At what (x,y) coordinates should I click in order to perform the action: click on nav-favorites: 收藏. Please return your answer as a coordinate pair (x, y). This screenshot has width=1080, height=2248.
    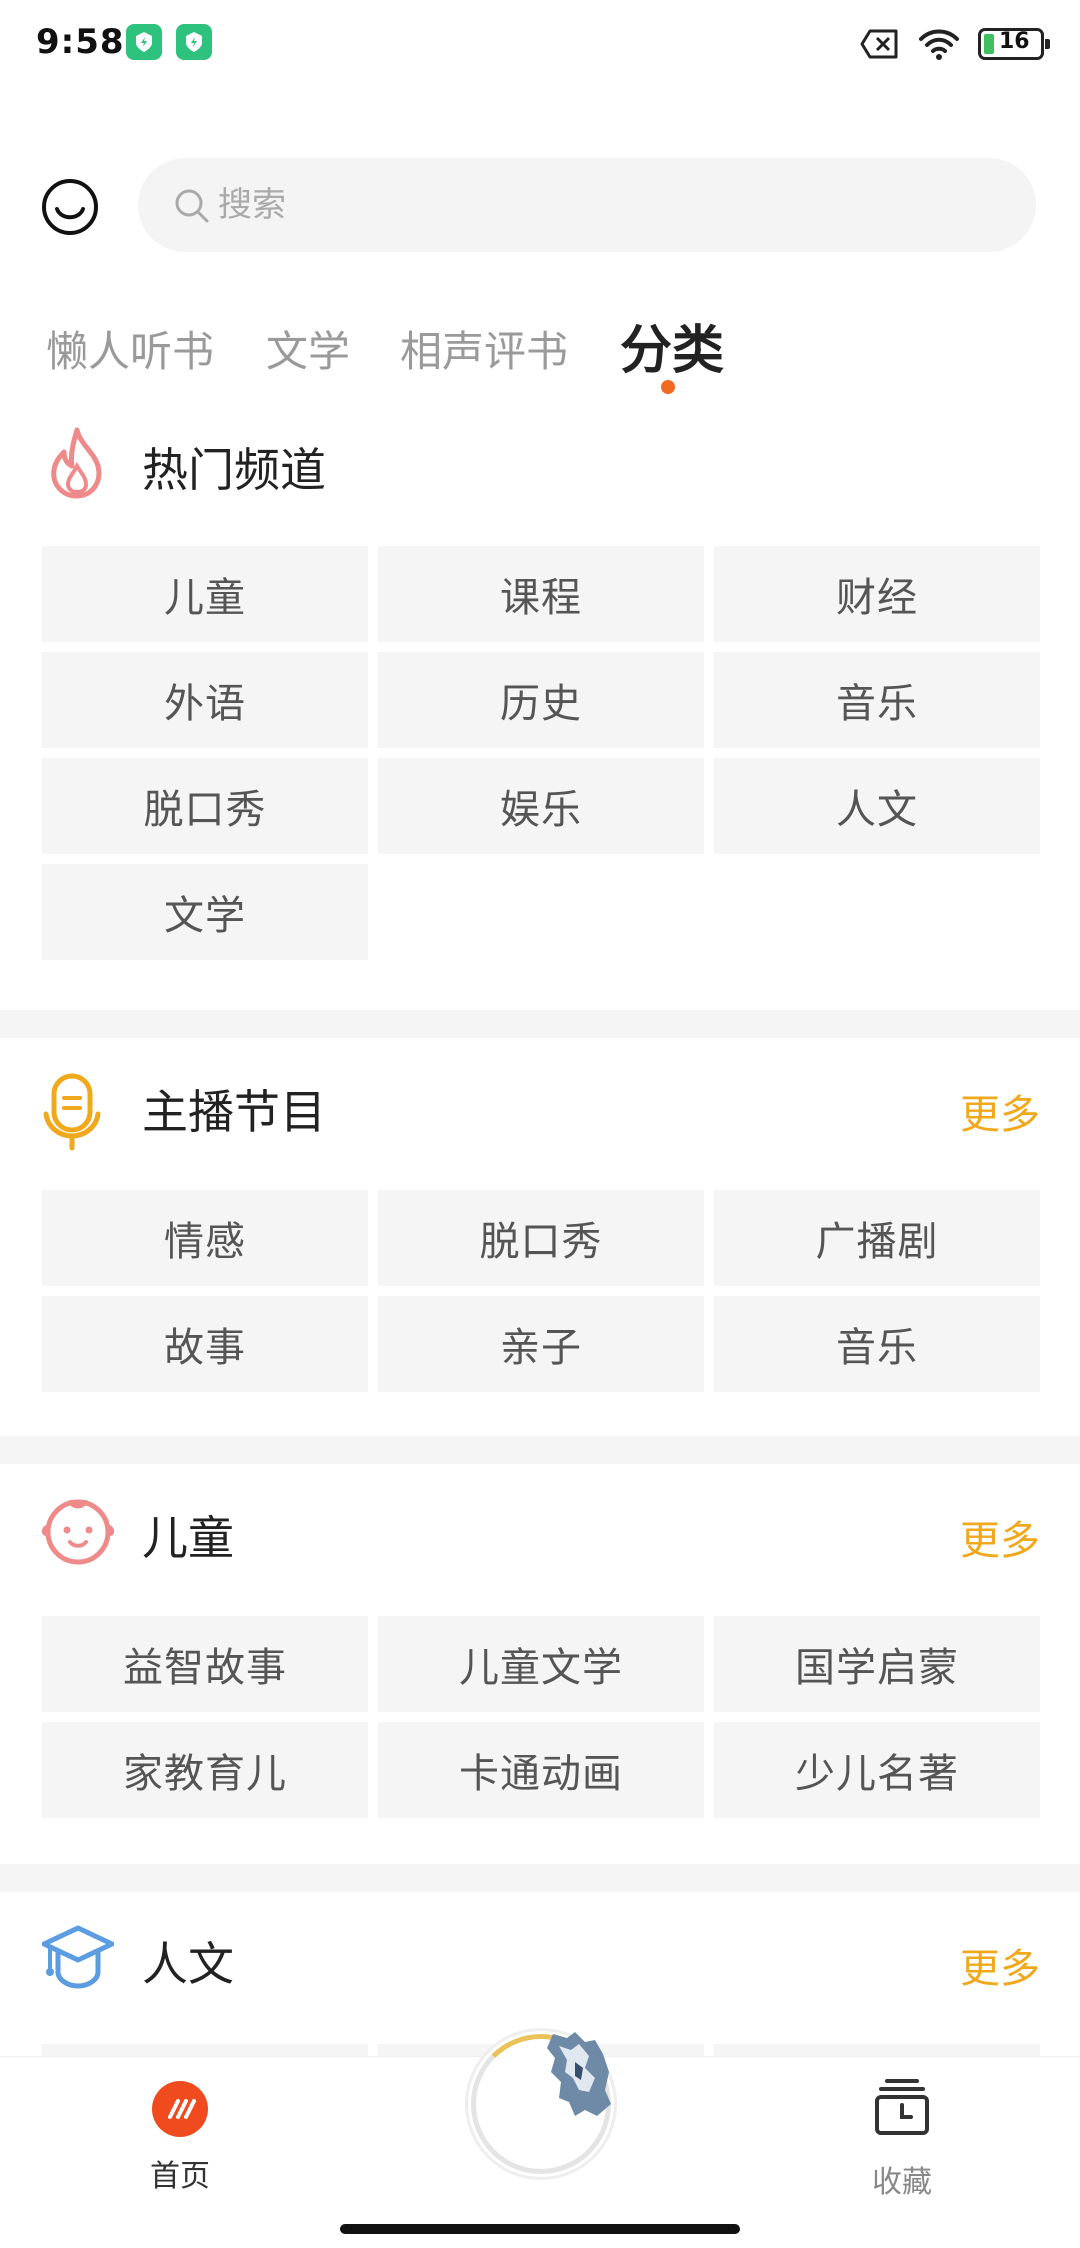
    Looking at the image, I should click on (902, 2139).